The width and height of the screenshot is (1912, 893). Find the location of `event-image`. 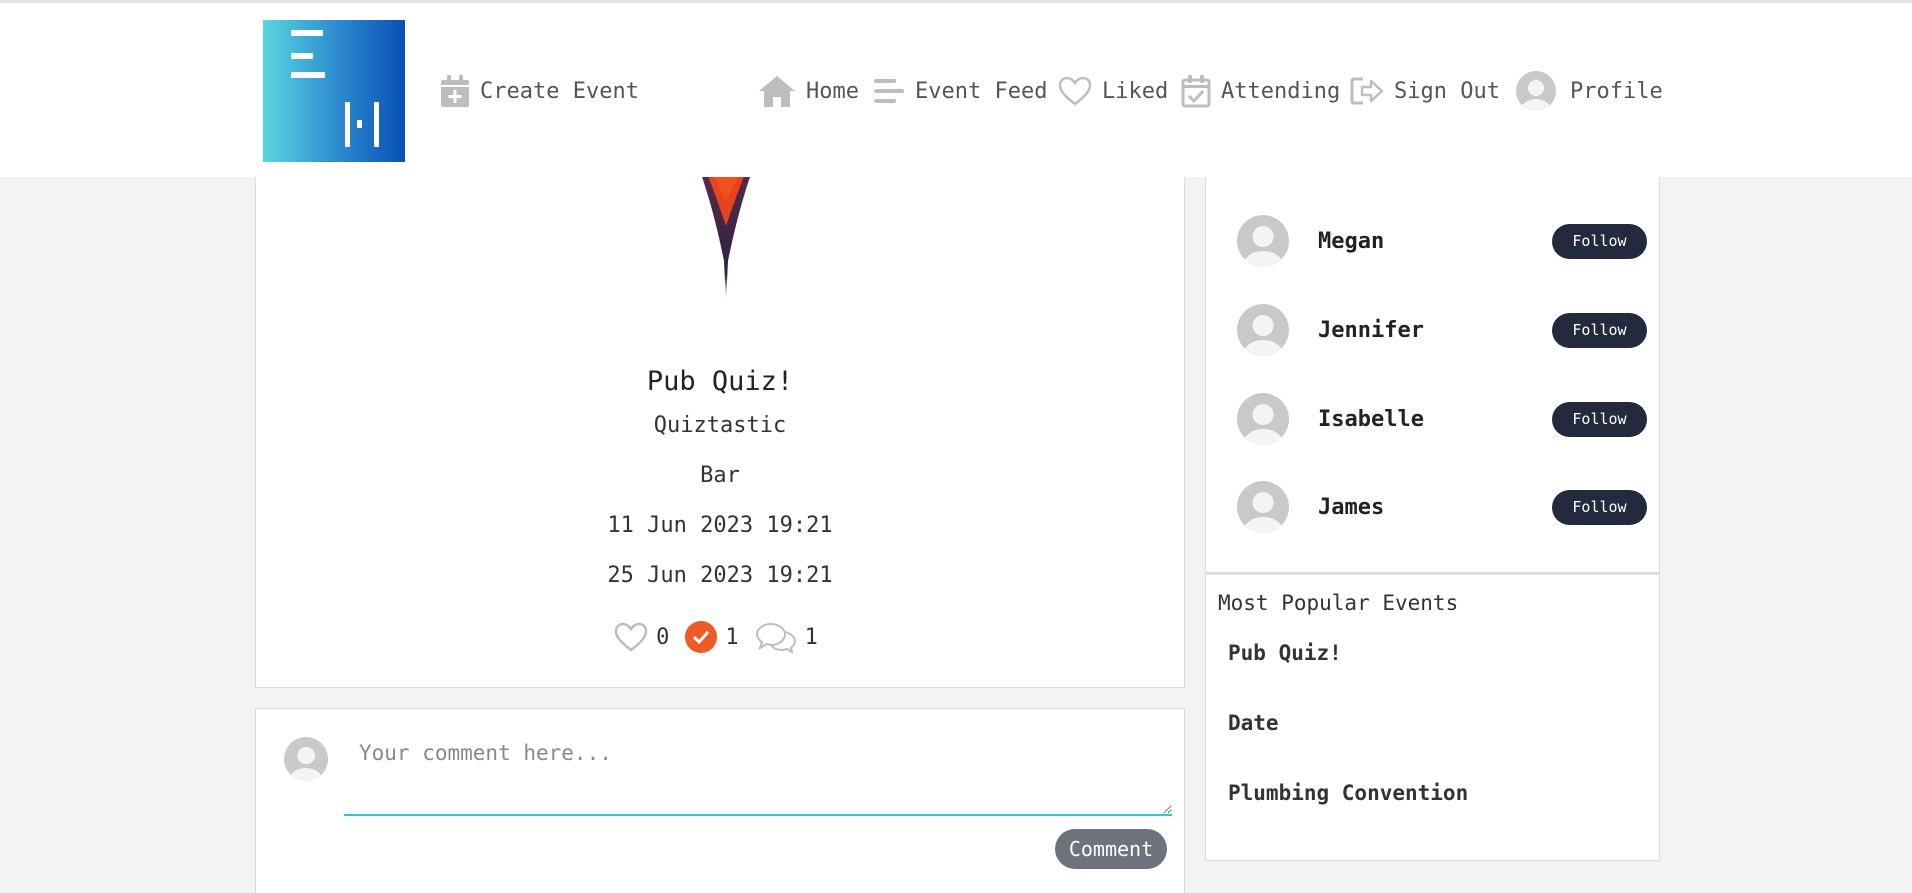

event-image is located at coordinates (726, 236).